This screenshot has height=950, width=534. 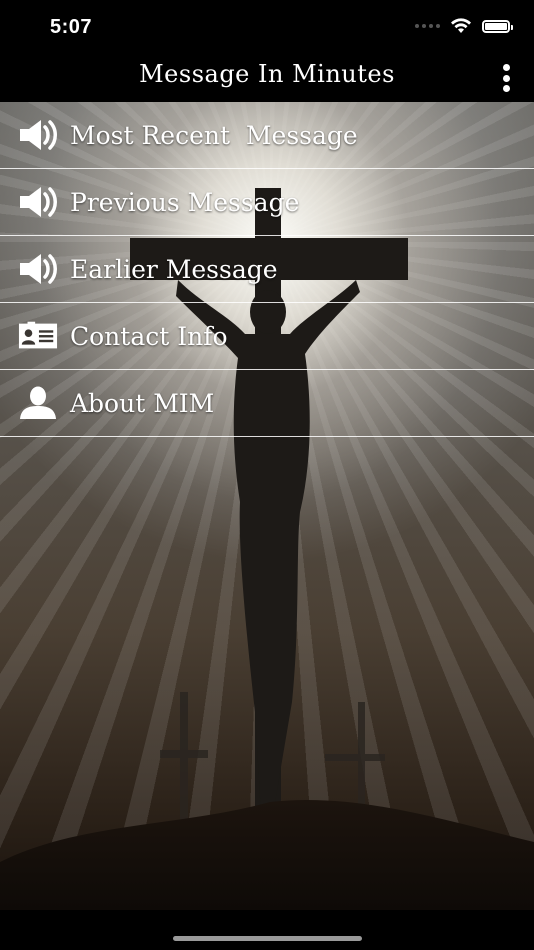 I want to click on menu-item-label: Earlier Message, so click(x=174, y=269).